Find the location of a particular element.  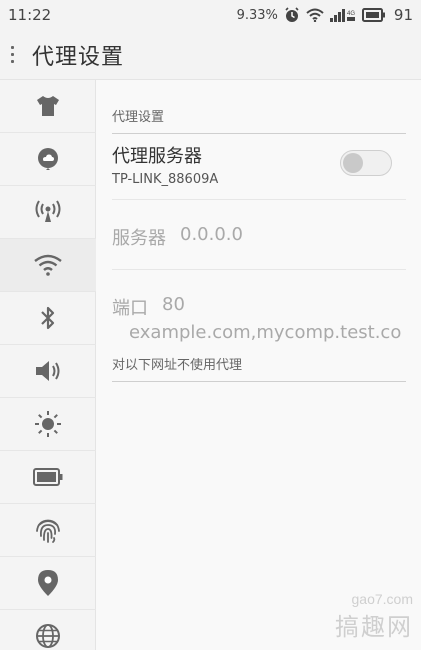

battery-status-icon is located at coordinates (373, 15).